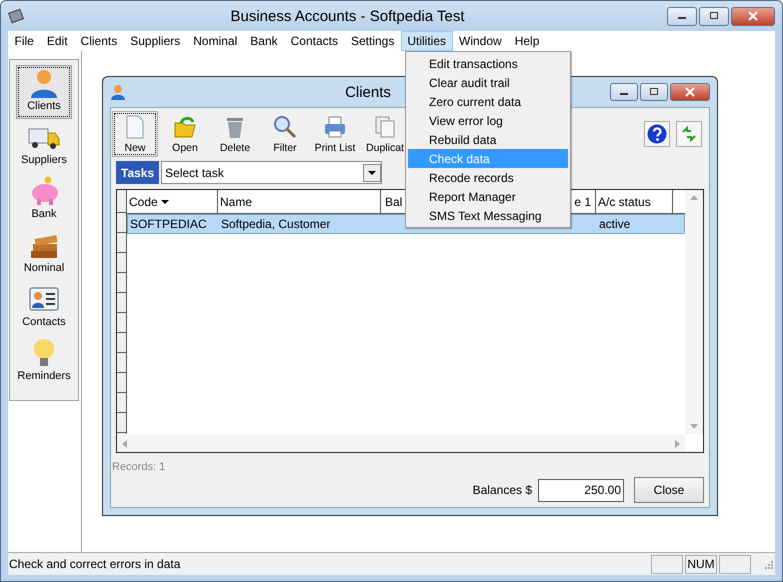 This screenshot has height=582, width=783. I want to click on status-message: Check and correct errors in data, so click(95, 564).